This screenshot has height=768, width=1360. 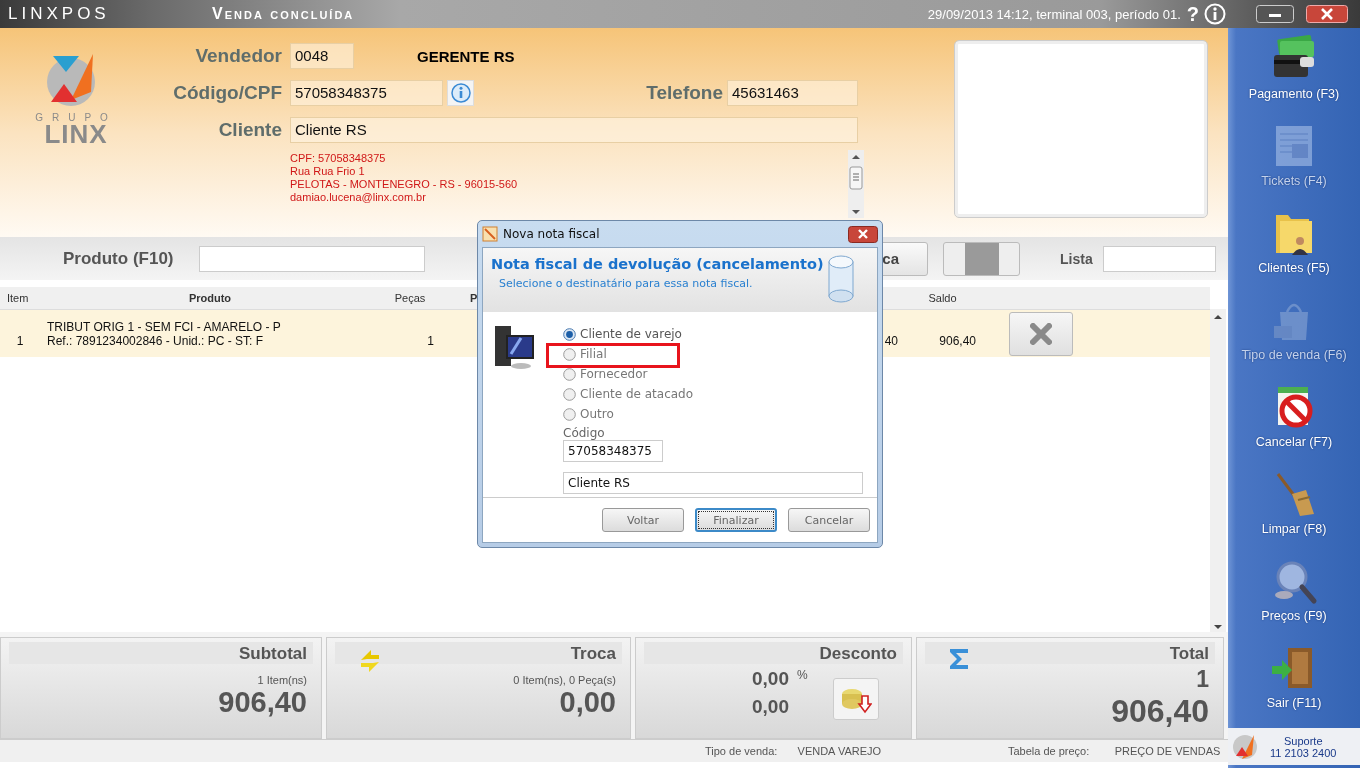 What do you see at coordinates (1202, 679) in the screenshot?
I see `item-count: 1` at bounding box center [1202, 679].